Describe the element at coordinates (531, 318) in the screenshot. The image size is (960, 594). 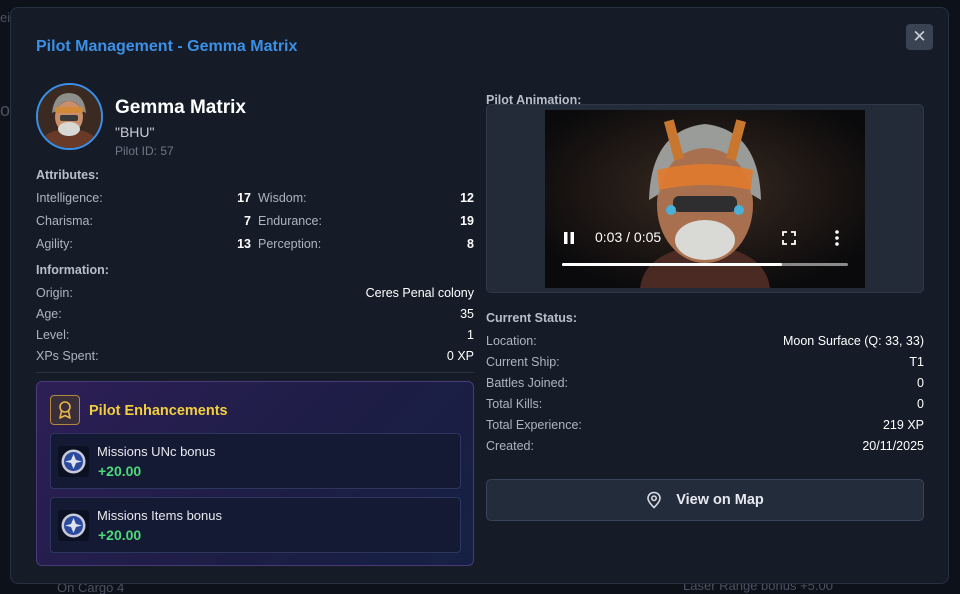
I see `status-label: Current Status:` at that location.